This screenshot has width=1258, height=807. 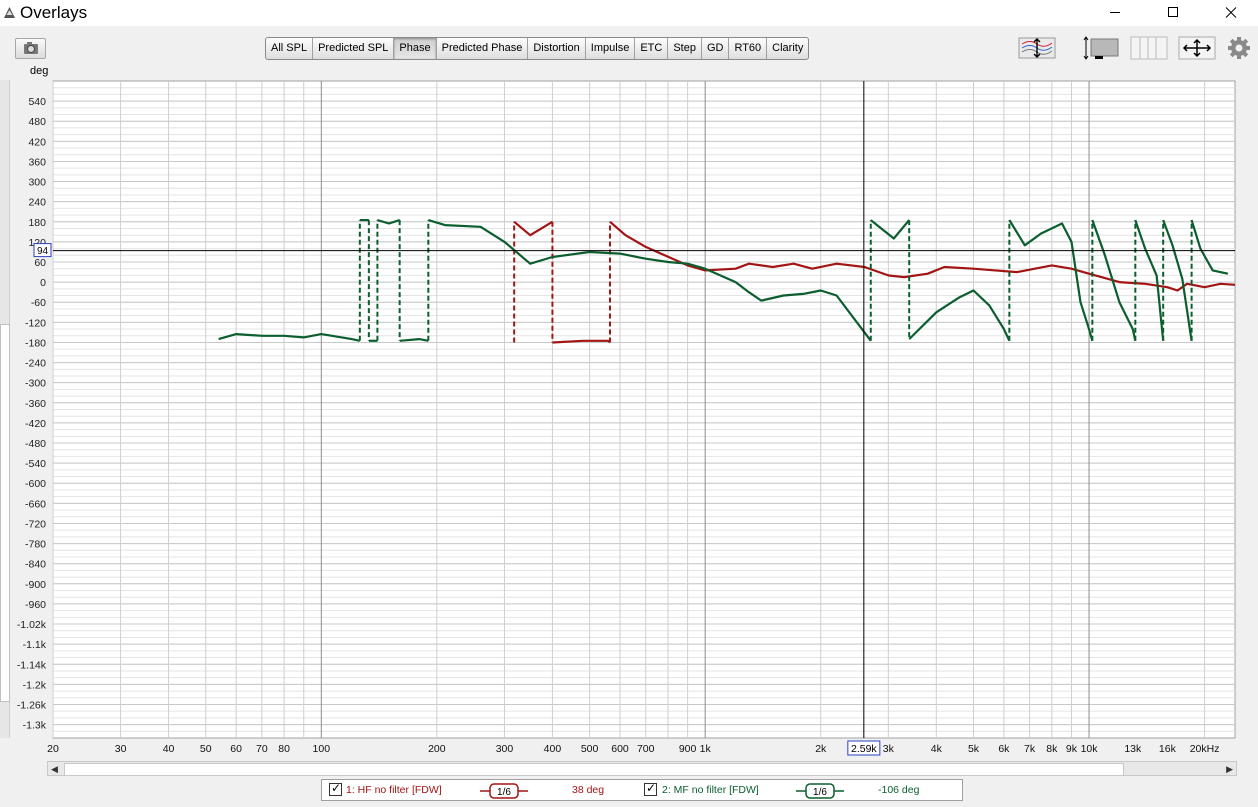 What do you see at coordinates (32, 665) in the screenshot?
I see `y-tick-label: -1.14k` at bounding box center [32, 665].